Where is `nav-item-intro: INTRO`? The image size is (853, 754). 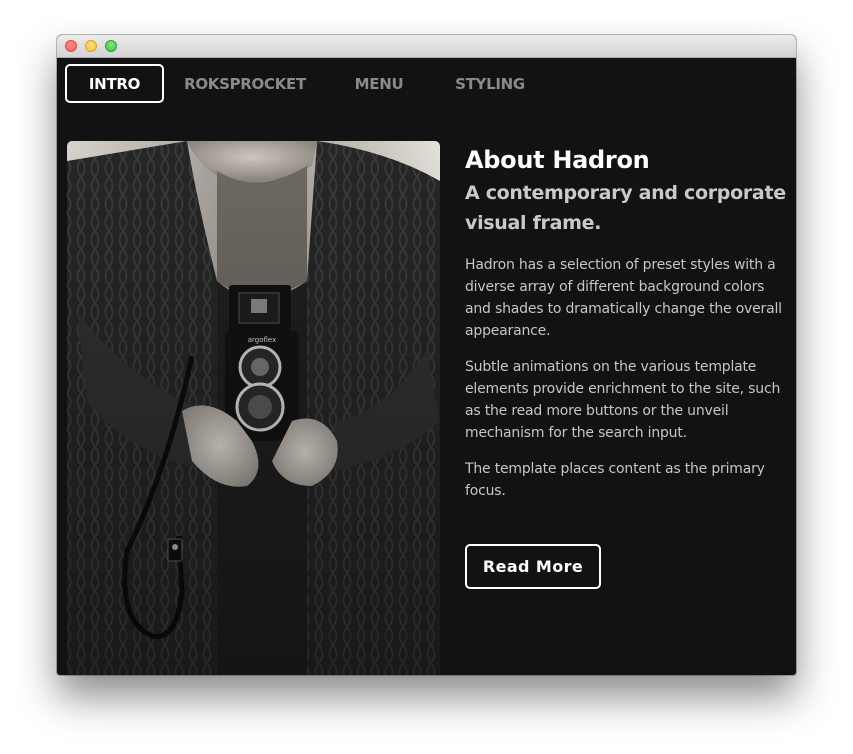 nav-item-intro: INTRO is located at coordinates (114, 83).